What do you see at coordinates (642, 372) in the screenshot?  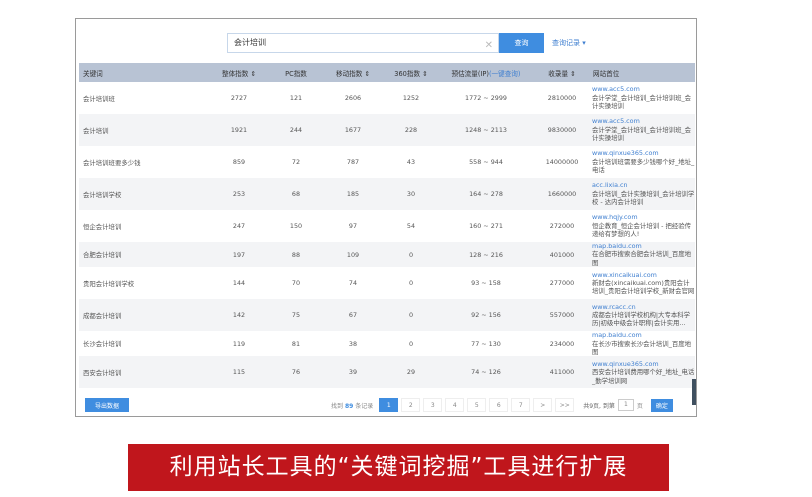 I see `top-site-cell: www.qinxue365.com 西安会计培训费用哪个好_地址_电话_勤学培训网` at bounding box center [642, 372].